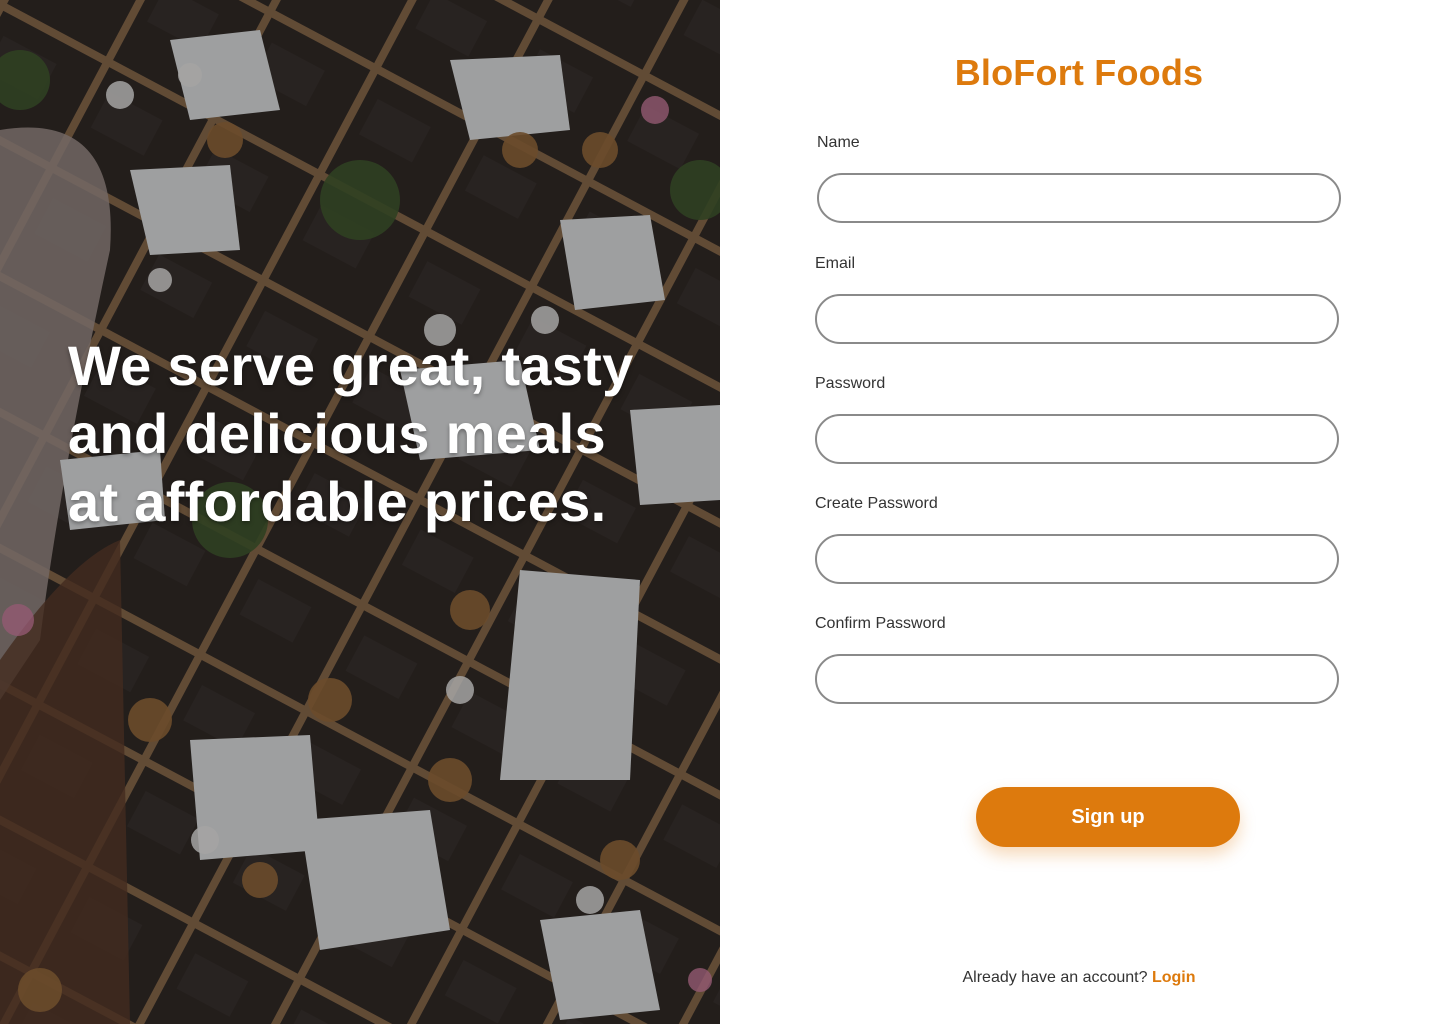 The height and width of the screenshot is (1024, 1440). Describe the element at coordinates (880, 623) in the screenshot. I see `confirm-password-label: Confirm Password` at that location.